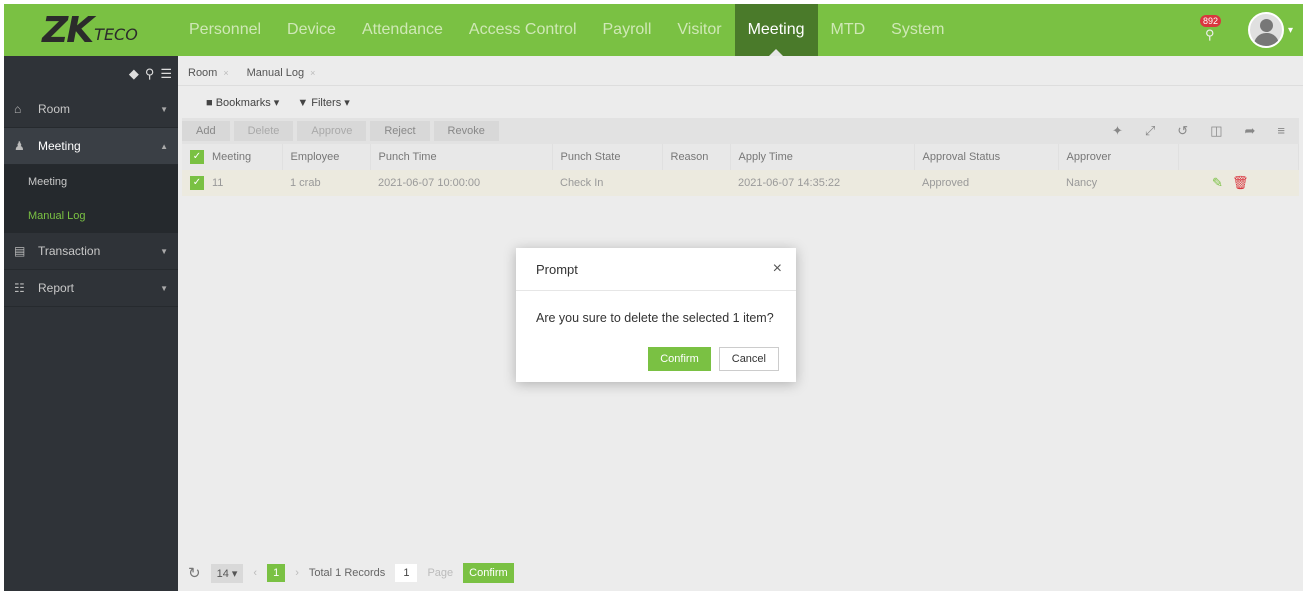  What do you see at coordinates (696, 183) in the screenshot?
I see `cell-reason` at bounding box center [696, 183].